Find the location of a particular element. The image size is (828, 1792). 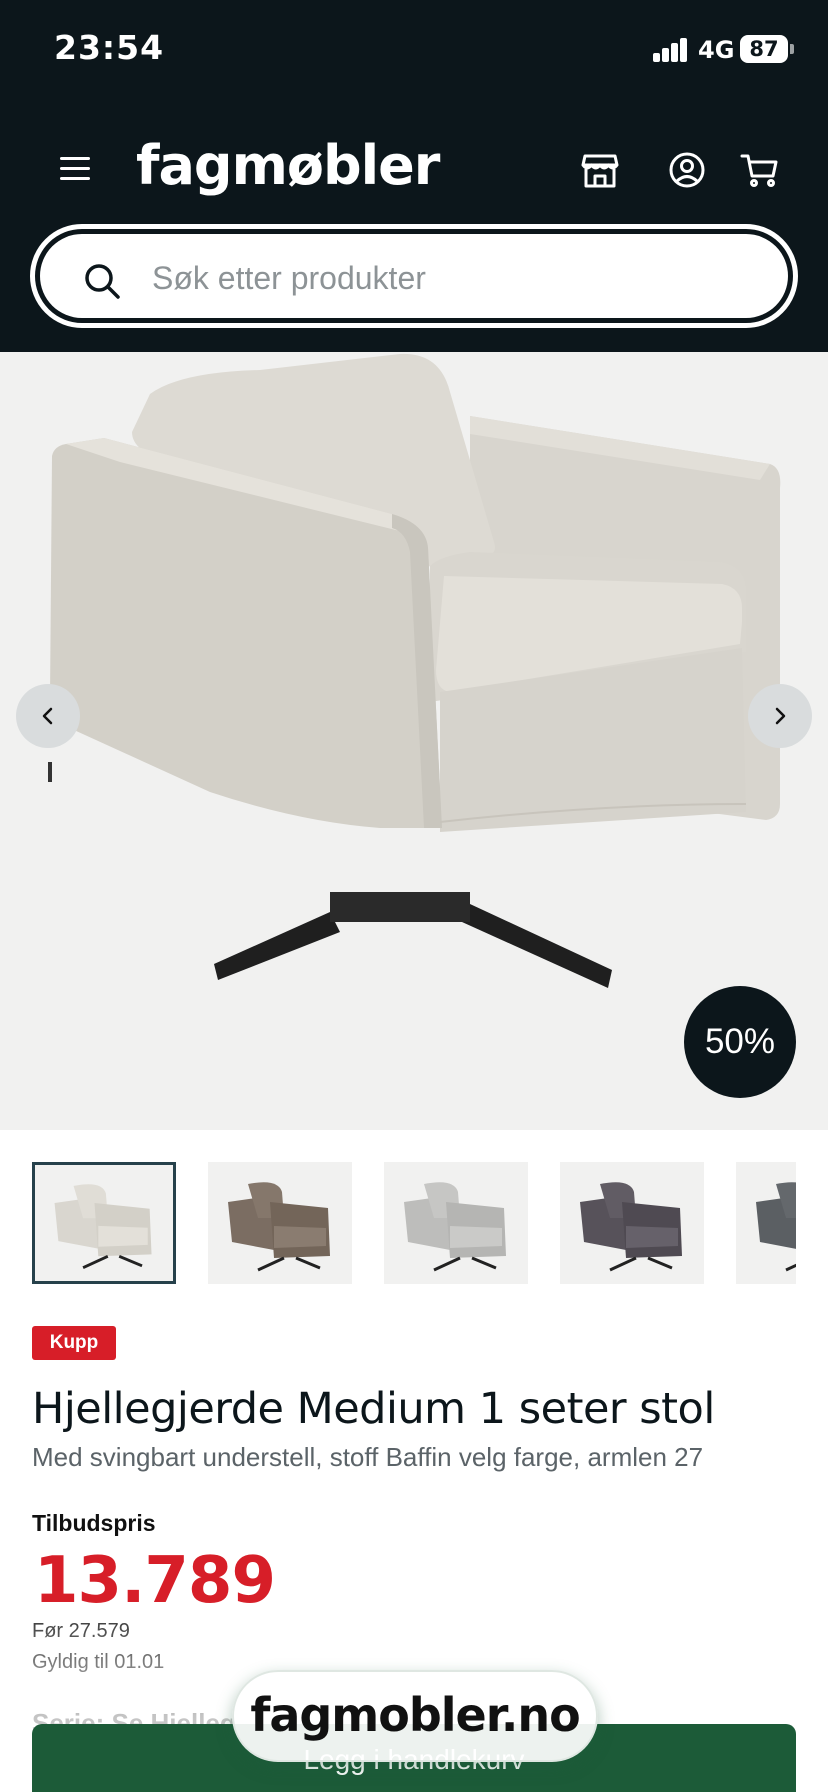

status-bar: 23:54 4G 87 is located at coordinates (414, 50).